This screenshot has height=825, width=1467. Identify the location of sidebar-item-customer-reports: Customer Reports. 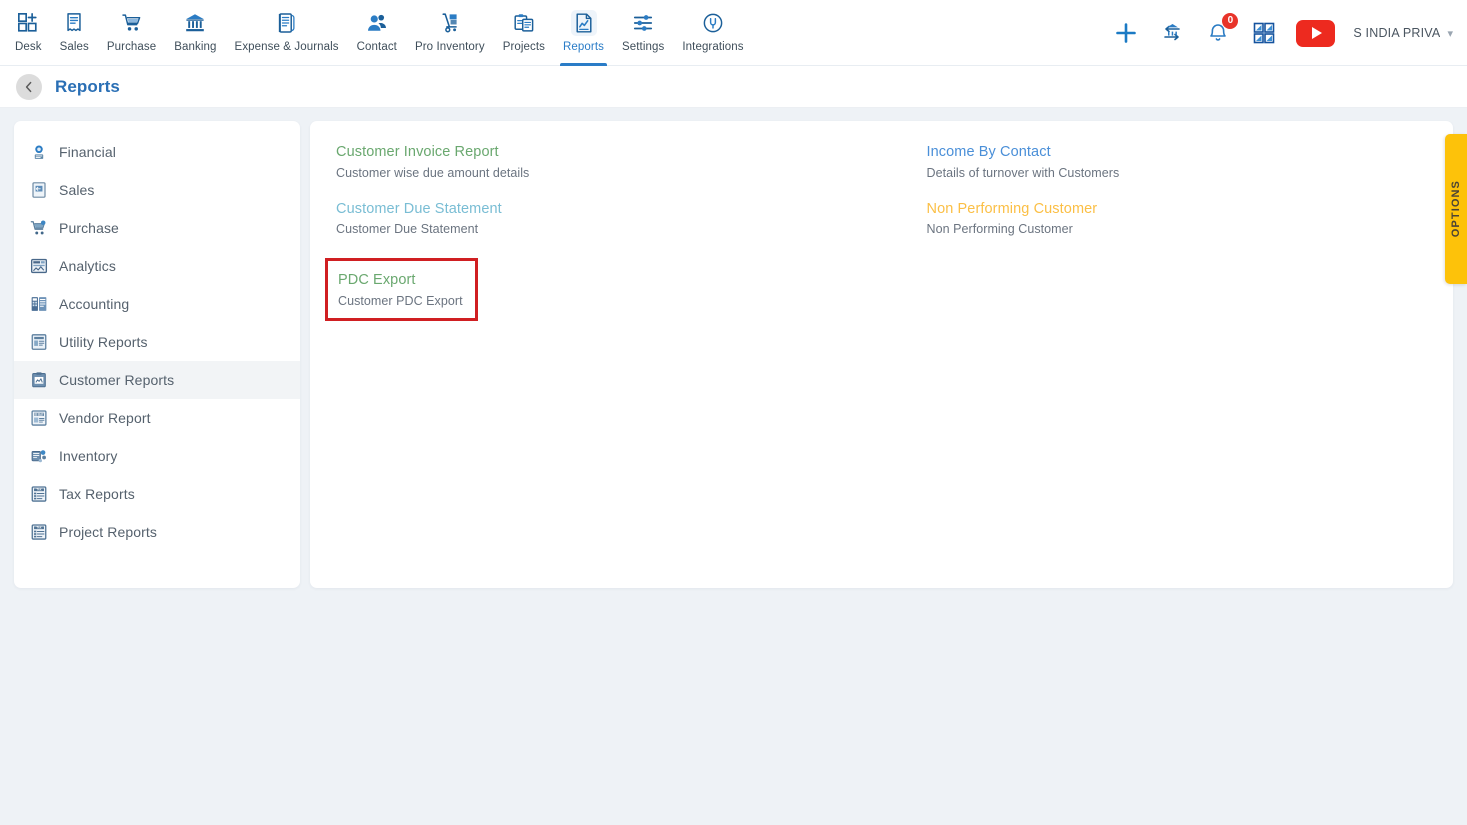
(157, 380).